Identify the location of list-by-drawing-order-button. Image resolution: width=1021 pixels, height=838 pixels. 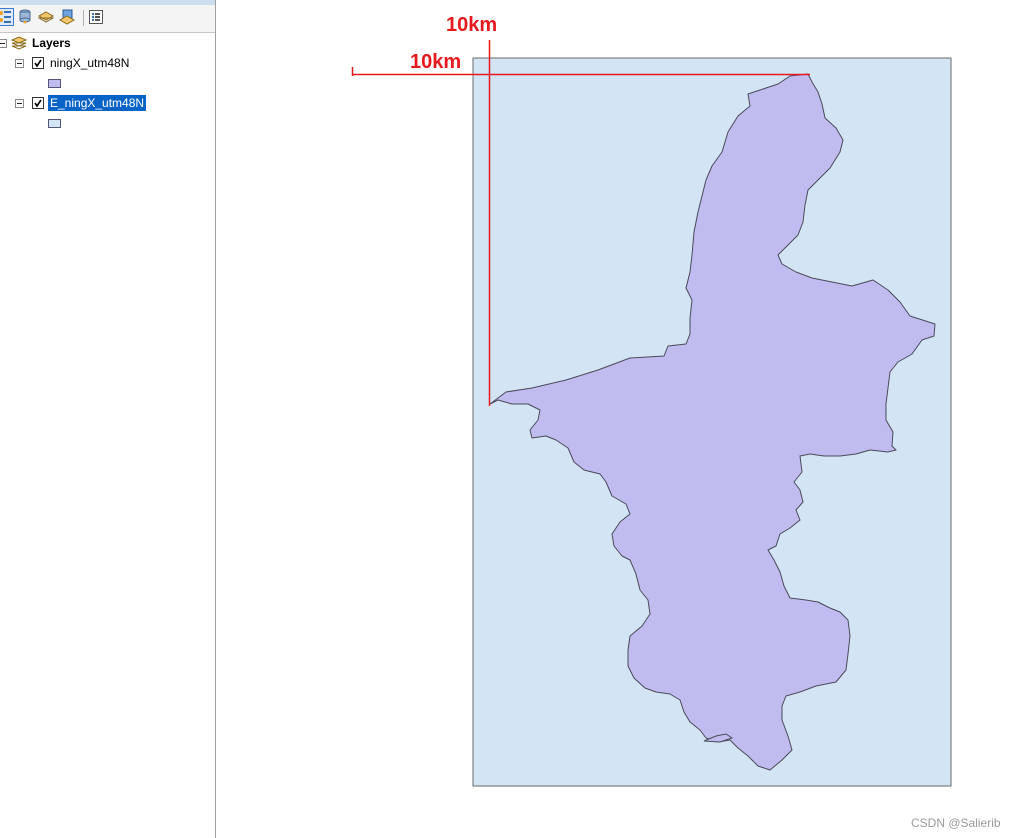
(7, 17).